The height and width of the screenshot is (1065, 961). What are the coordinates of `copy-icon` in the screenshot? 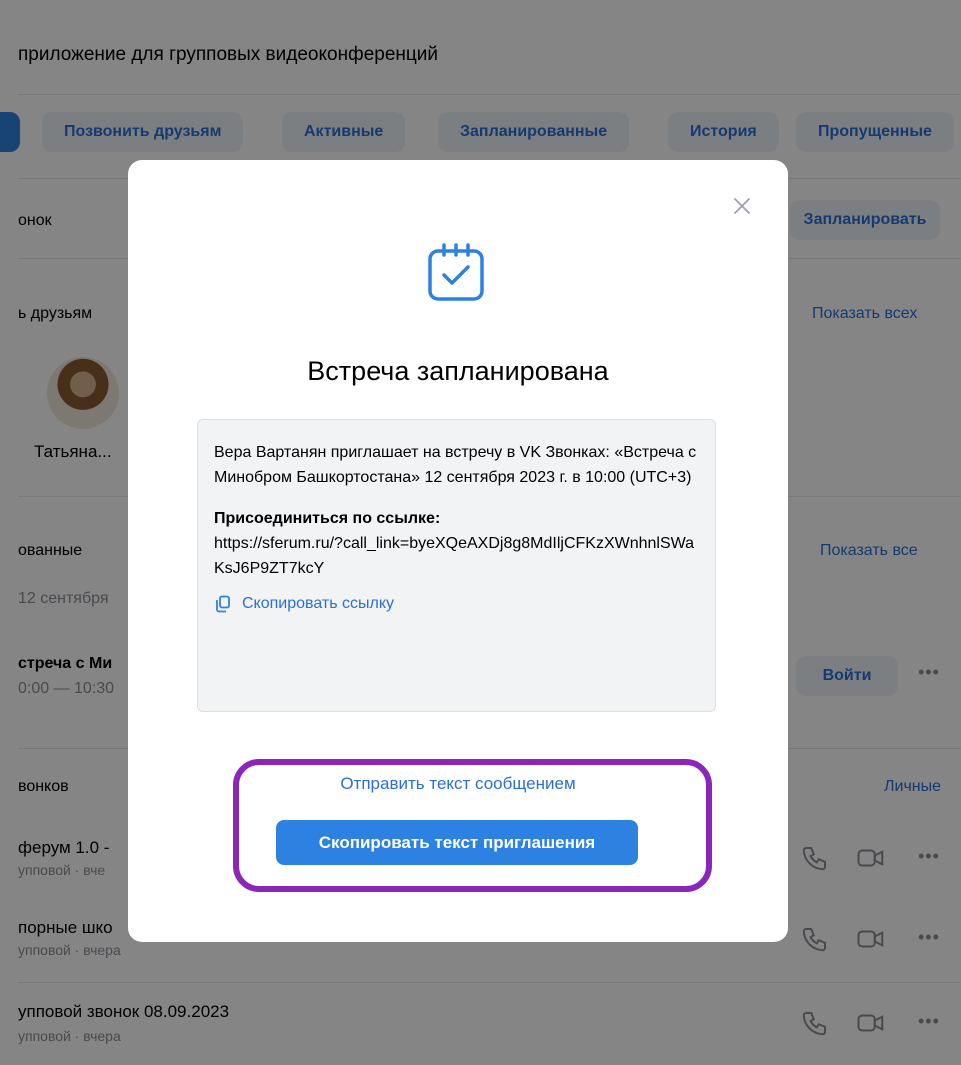 It's located at (223, 603).